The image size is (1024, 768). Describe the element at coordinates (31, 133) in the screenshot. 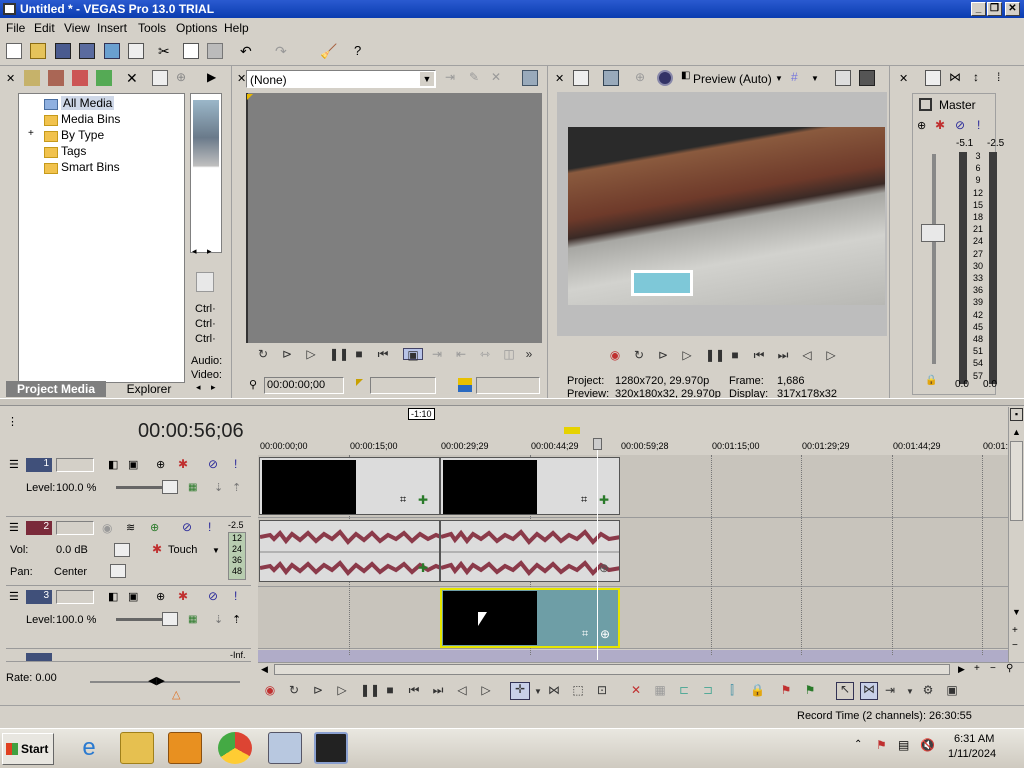

I see `expand-icon: +` at that location.